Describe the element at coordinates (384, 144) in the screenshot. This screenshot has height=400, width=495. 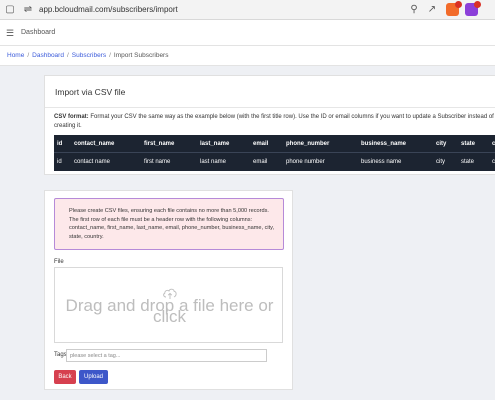
I see `table-header-cell: business_name` at that location.